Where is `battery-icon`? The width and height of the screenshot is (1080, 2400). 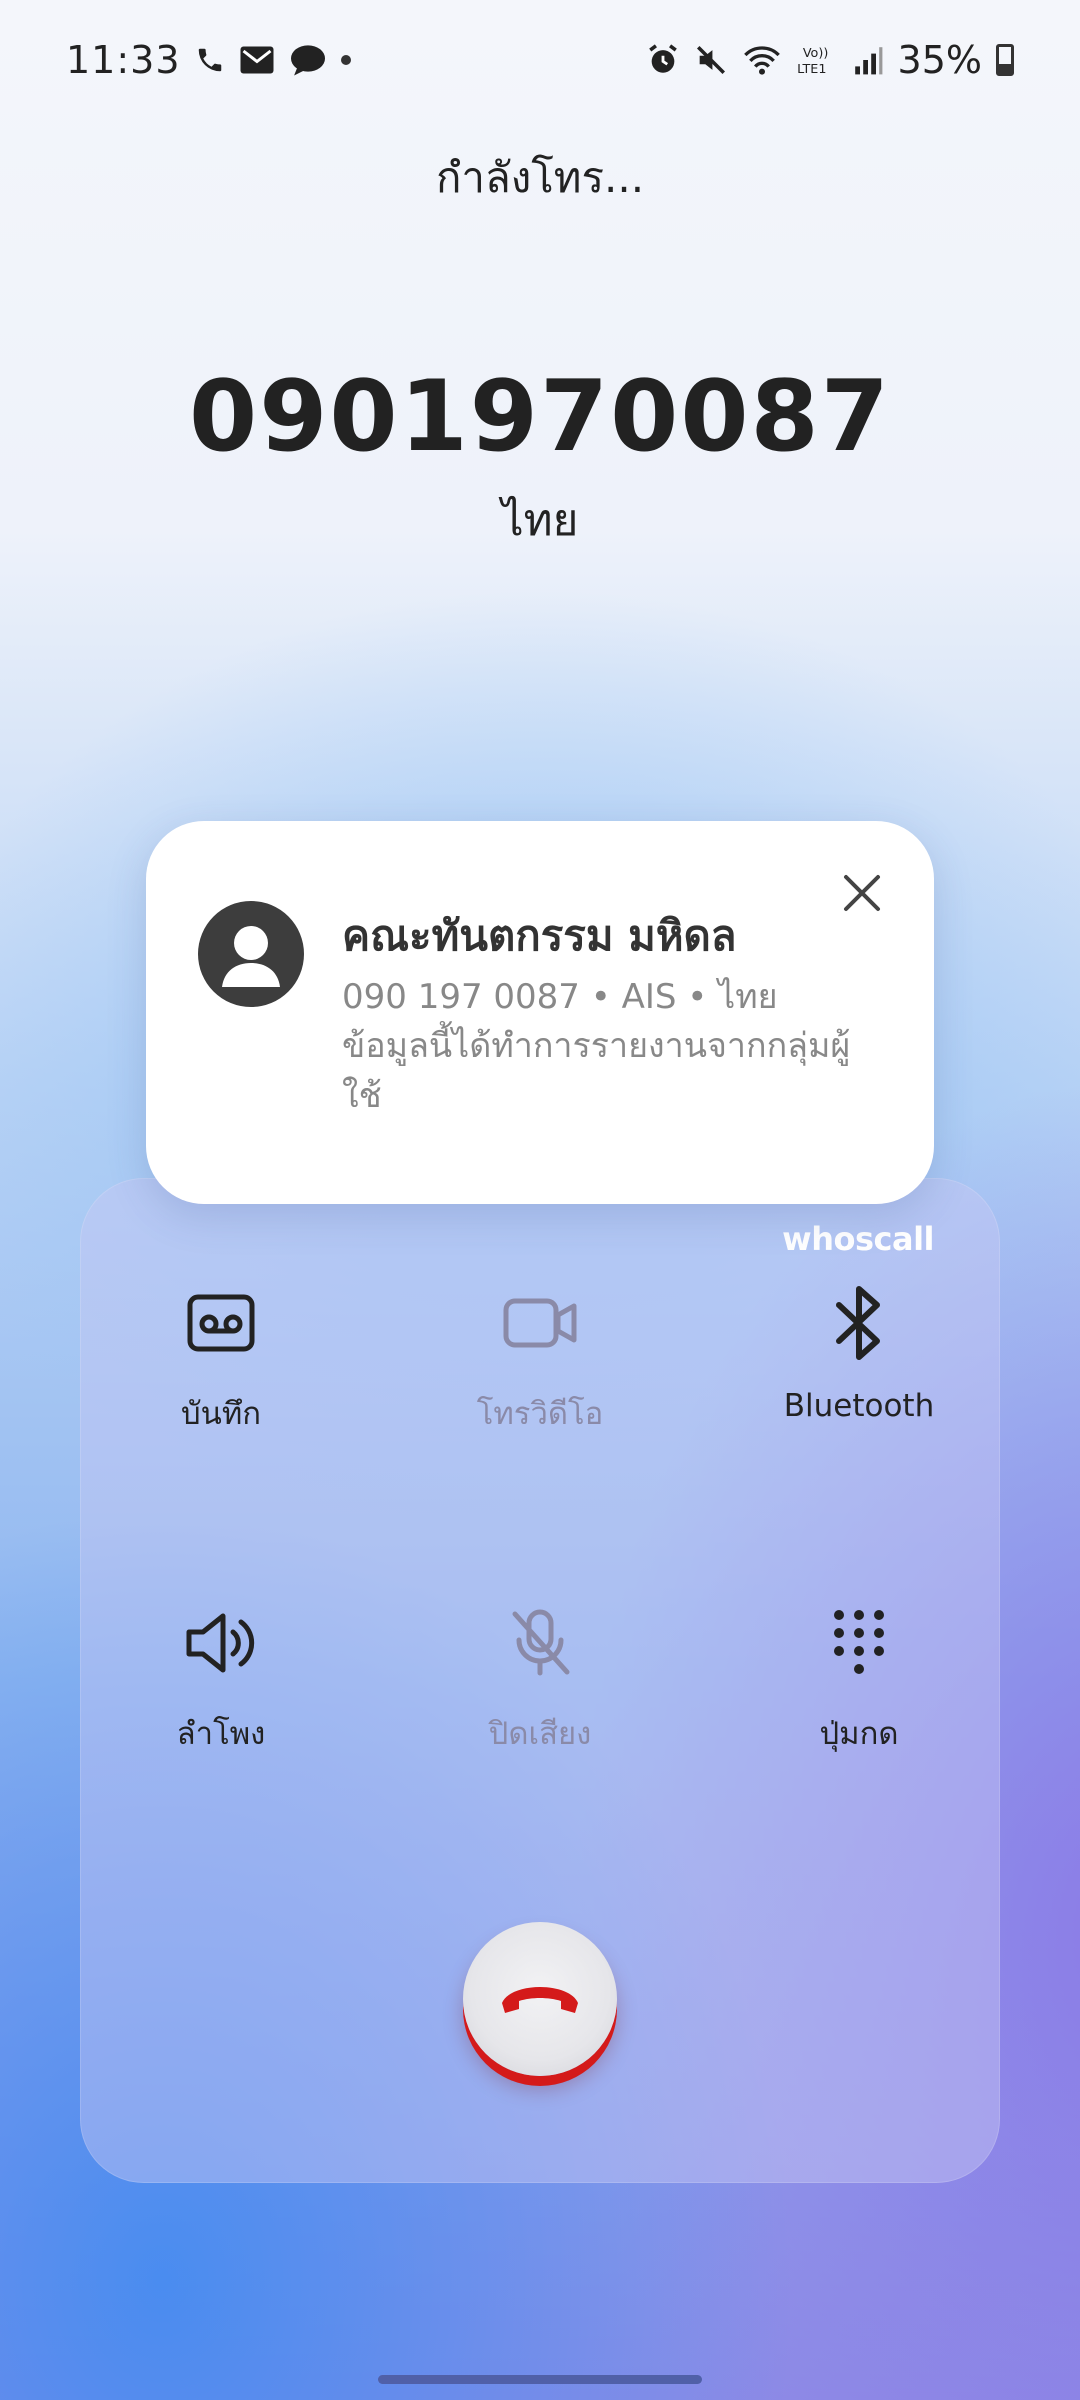 battery-icon is located at coordinates (1005, 60).